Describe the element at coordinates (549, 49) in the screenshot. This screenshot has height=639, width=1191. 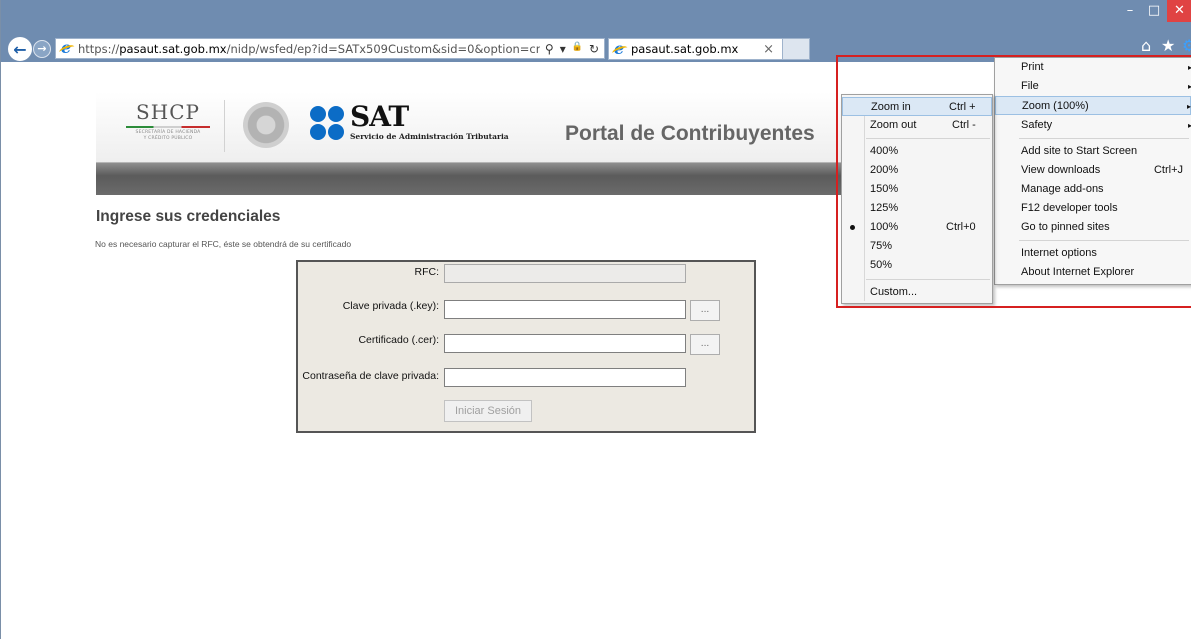
I see `search-icon: ⚲` at that location.